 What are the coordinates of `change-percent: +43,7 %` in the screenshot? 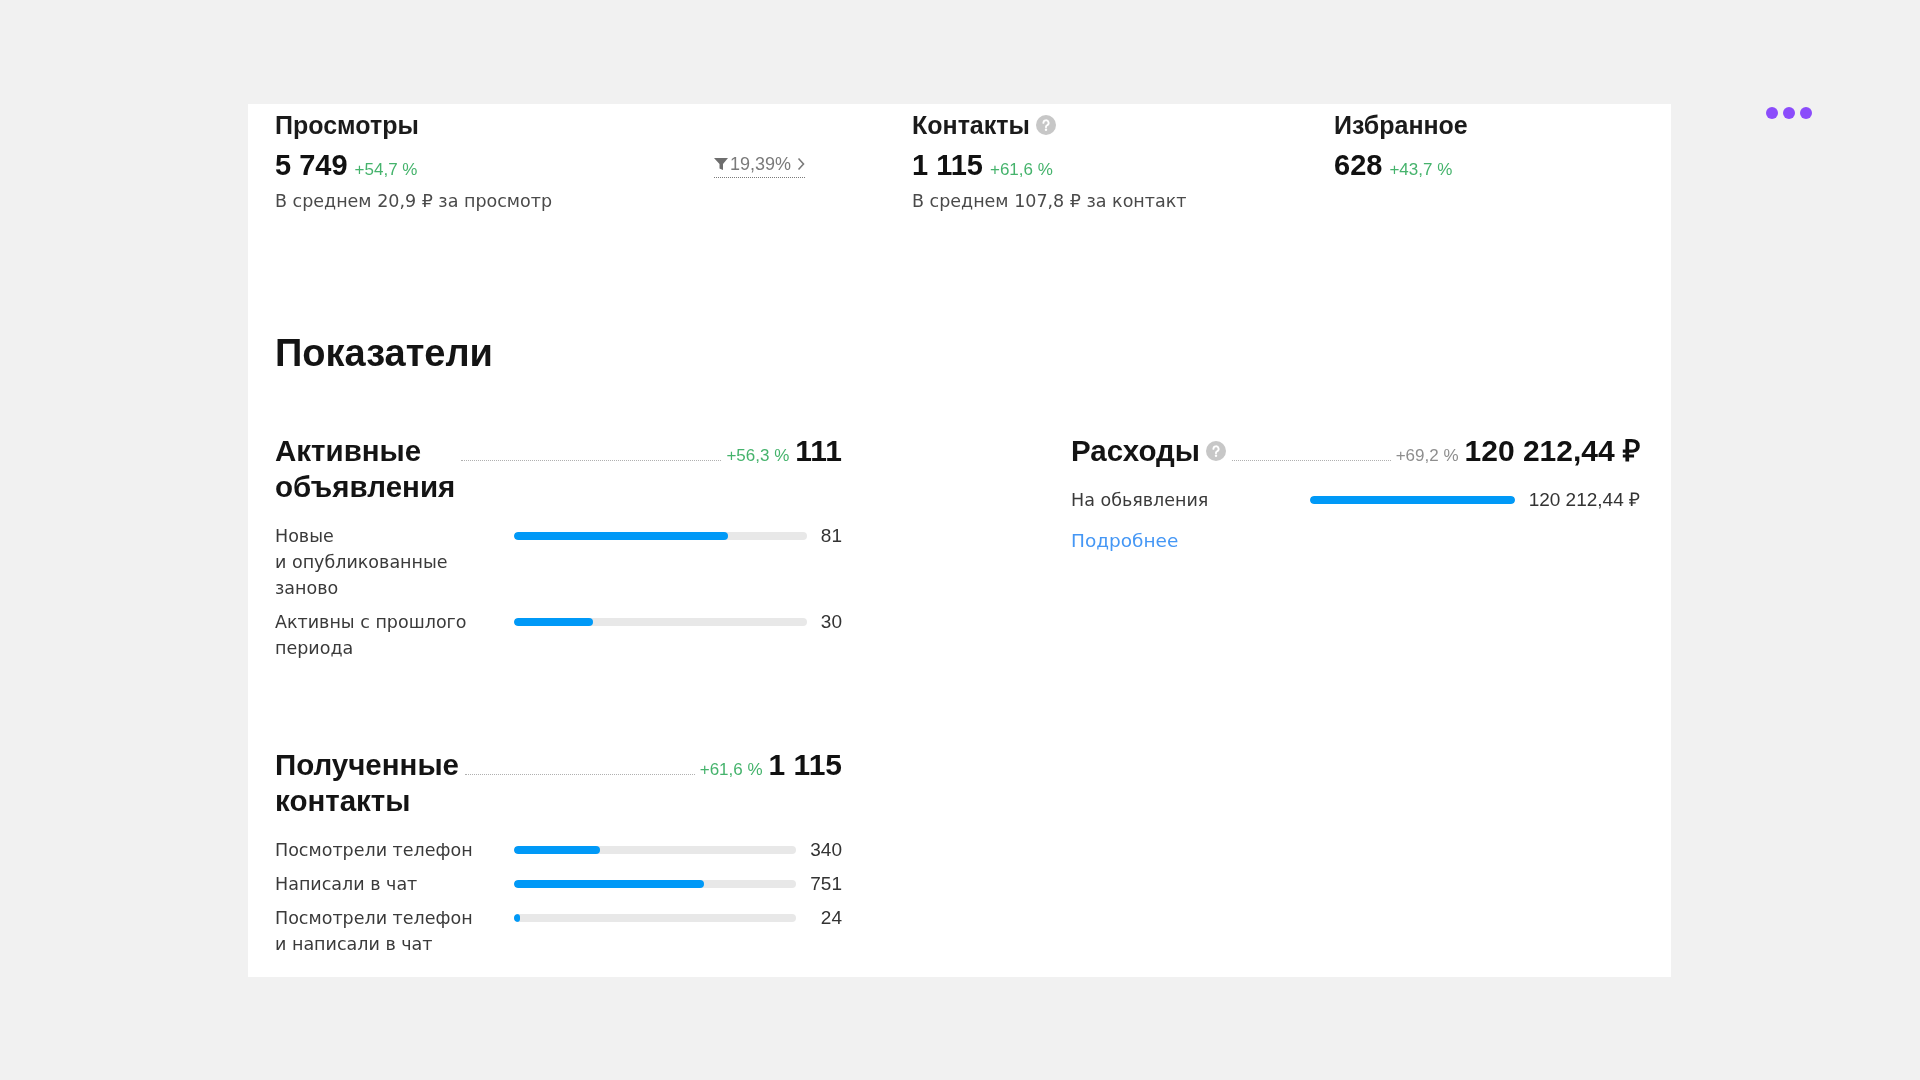 It's located at (1421, 170).